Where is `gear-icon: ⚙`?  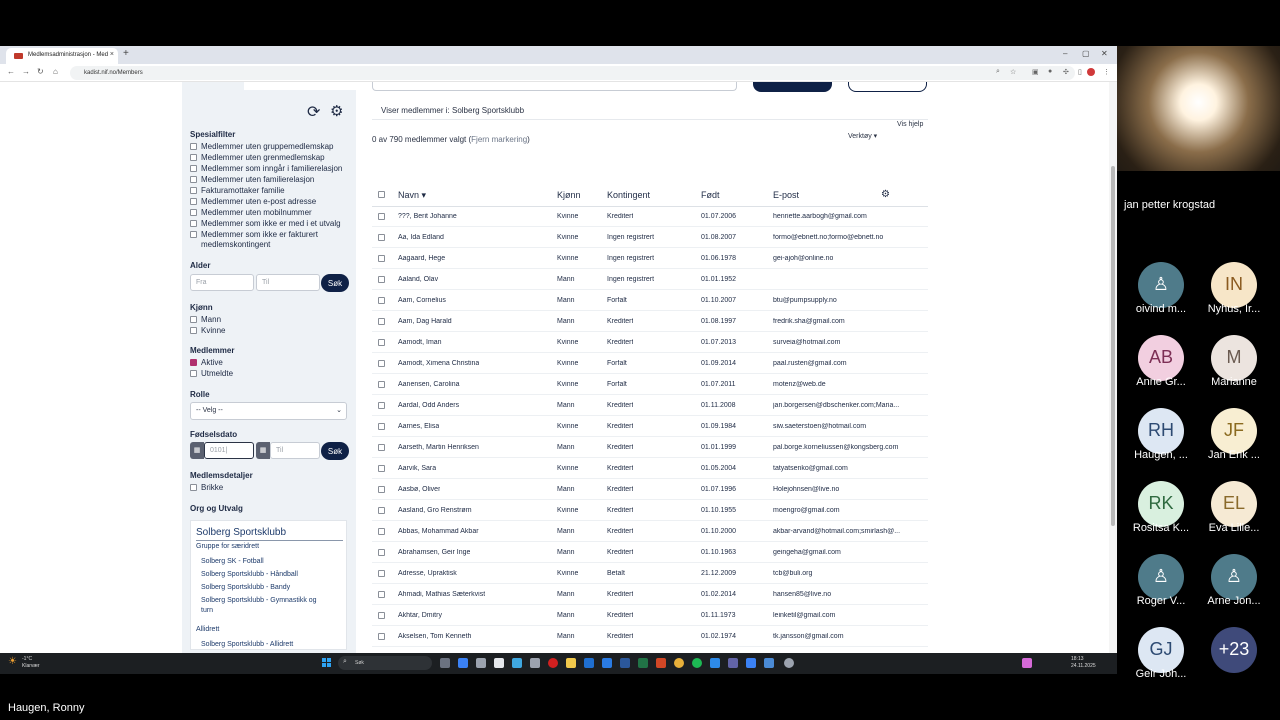 gear-icon: ⚙ is located at coordinates (336, 111).